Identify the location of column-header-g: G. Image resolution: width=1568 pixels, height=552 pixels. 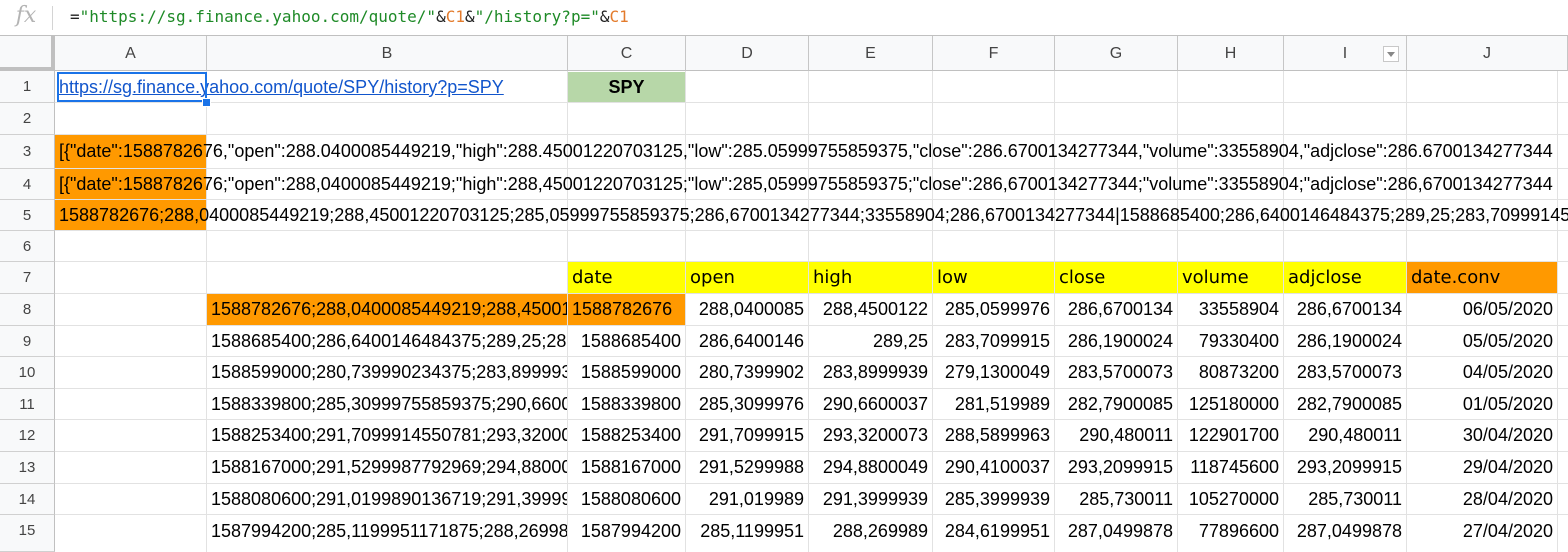
(1116, 53).